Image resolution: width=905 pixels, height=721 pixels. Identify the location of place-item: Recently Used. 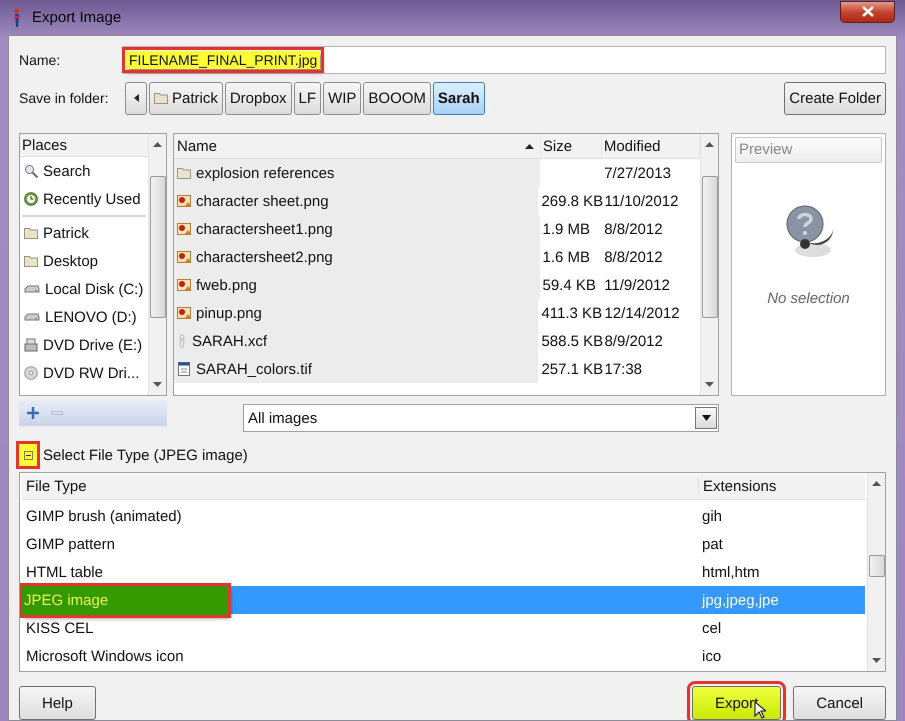
(84, 199).